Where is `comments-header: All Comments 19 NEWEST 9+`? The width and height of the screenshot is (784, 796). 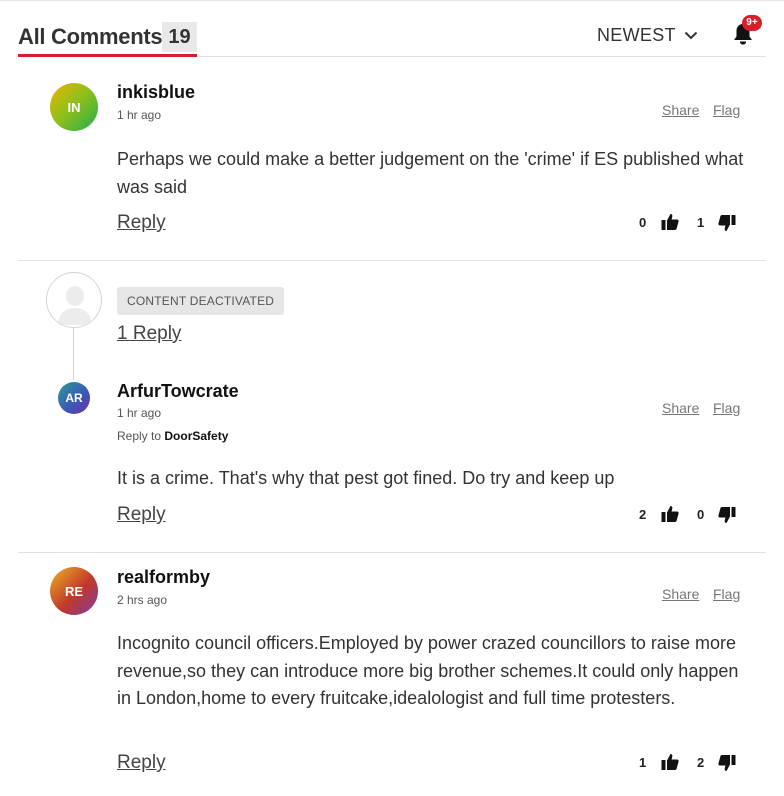
comments-header: All Comments 19 NEWEST 9+ is located at coordinates (392, 36).